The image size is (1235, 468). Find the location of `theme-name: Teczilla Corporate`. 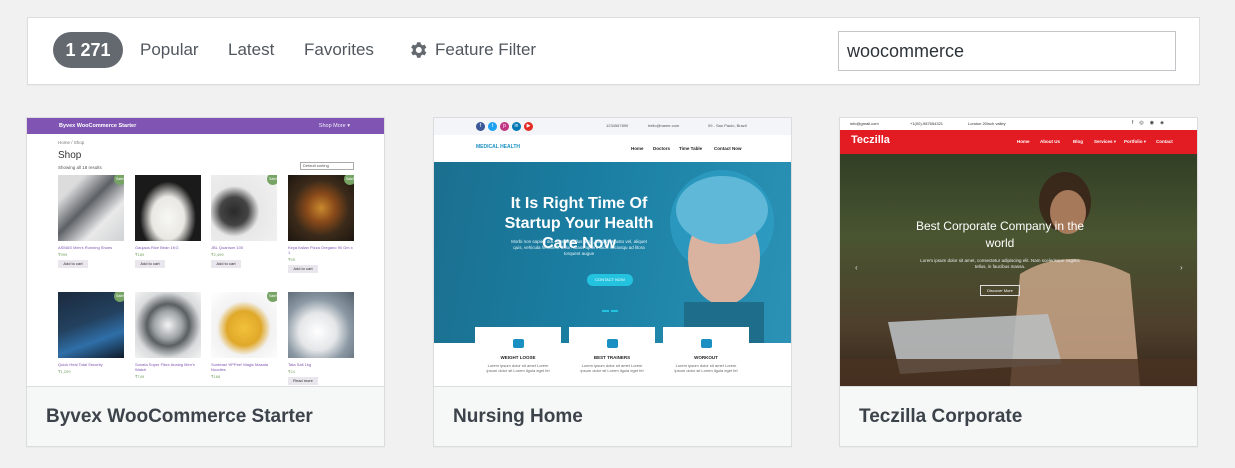

theme-name: Teczilla Corporate is located at coordinates (940, 417).